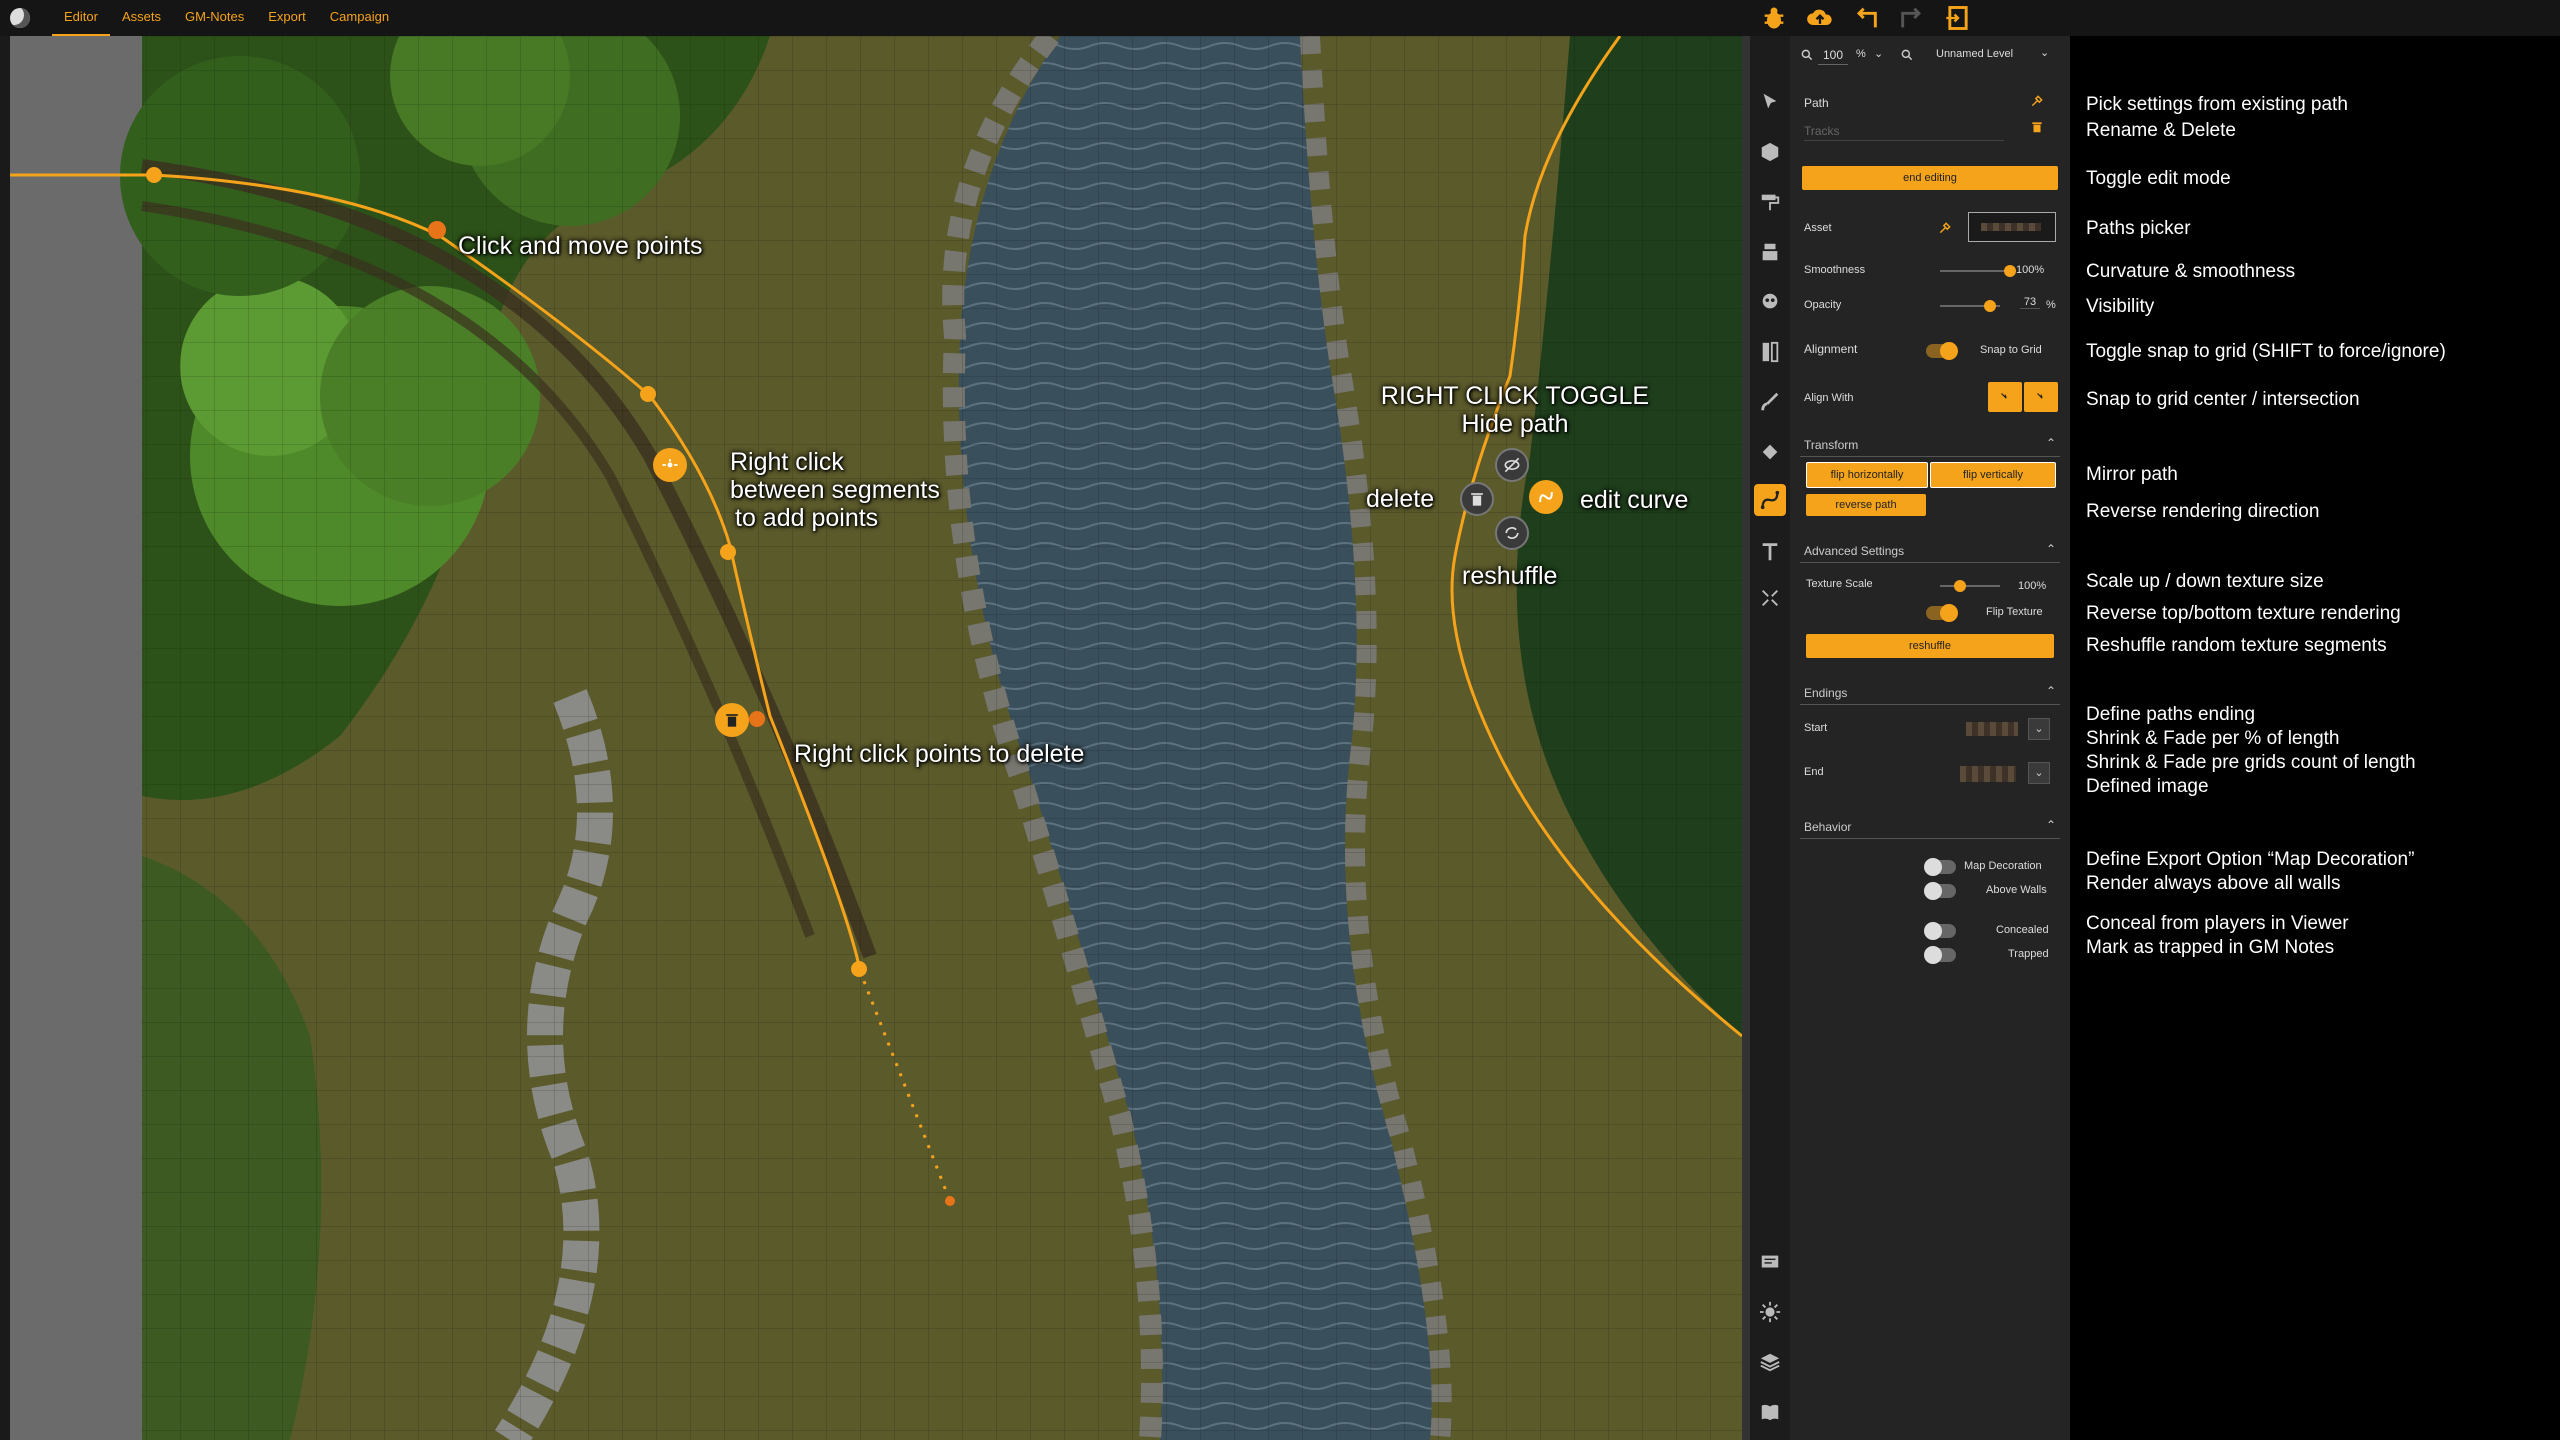 The image size is (2560, 1440). What do you see at coordinates (2041, 397) in the screenshot?
I see `align-intersection-button` at bounding box center [2041, 397].